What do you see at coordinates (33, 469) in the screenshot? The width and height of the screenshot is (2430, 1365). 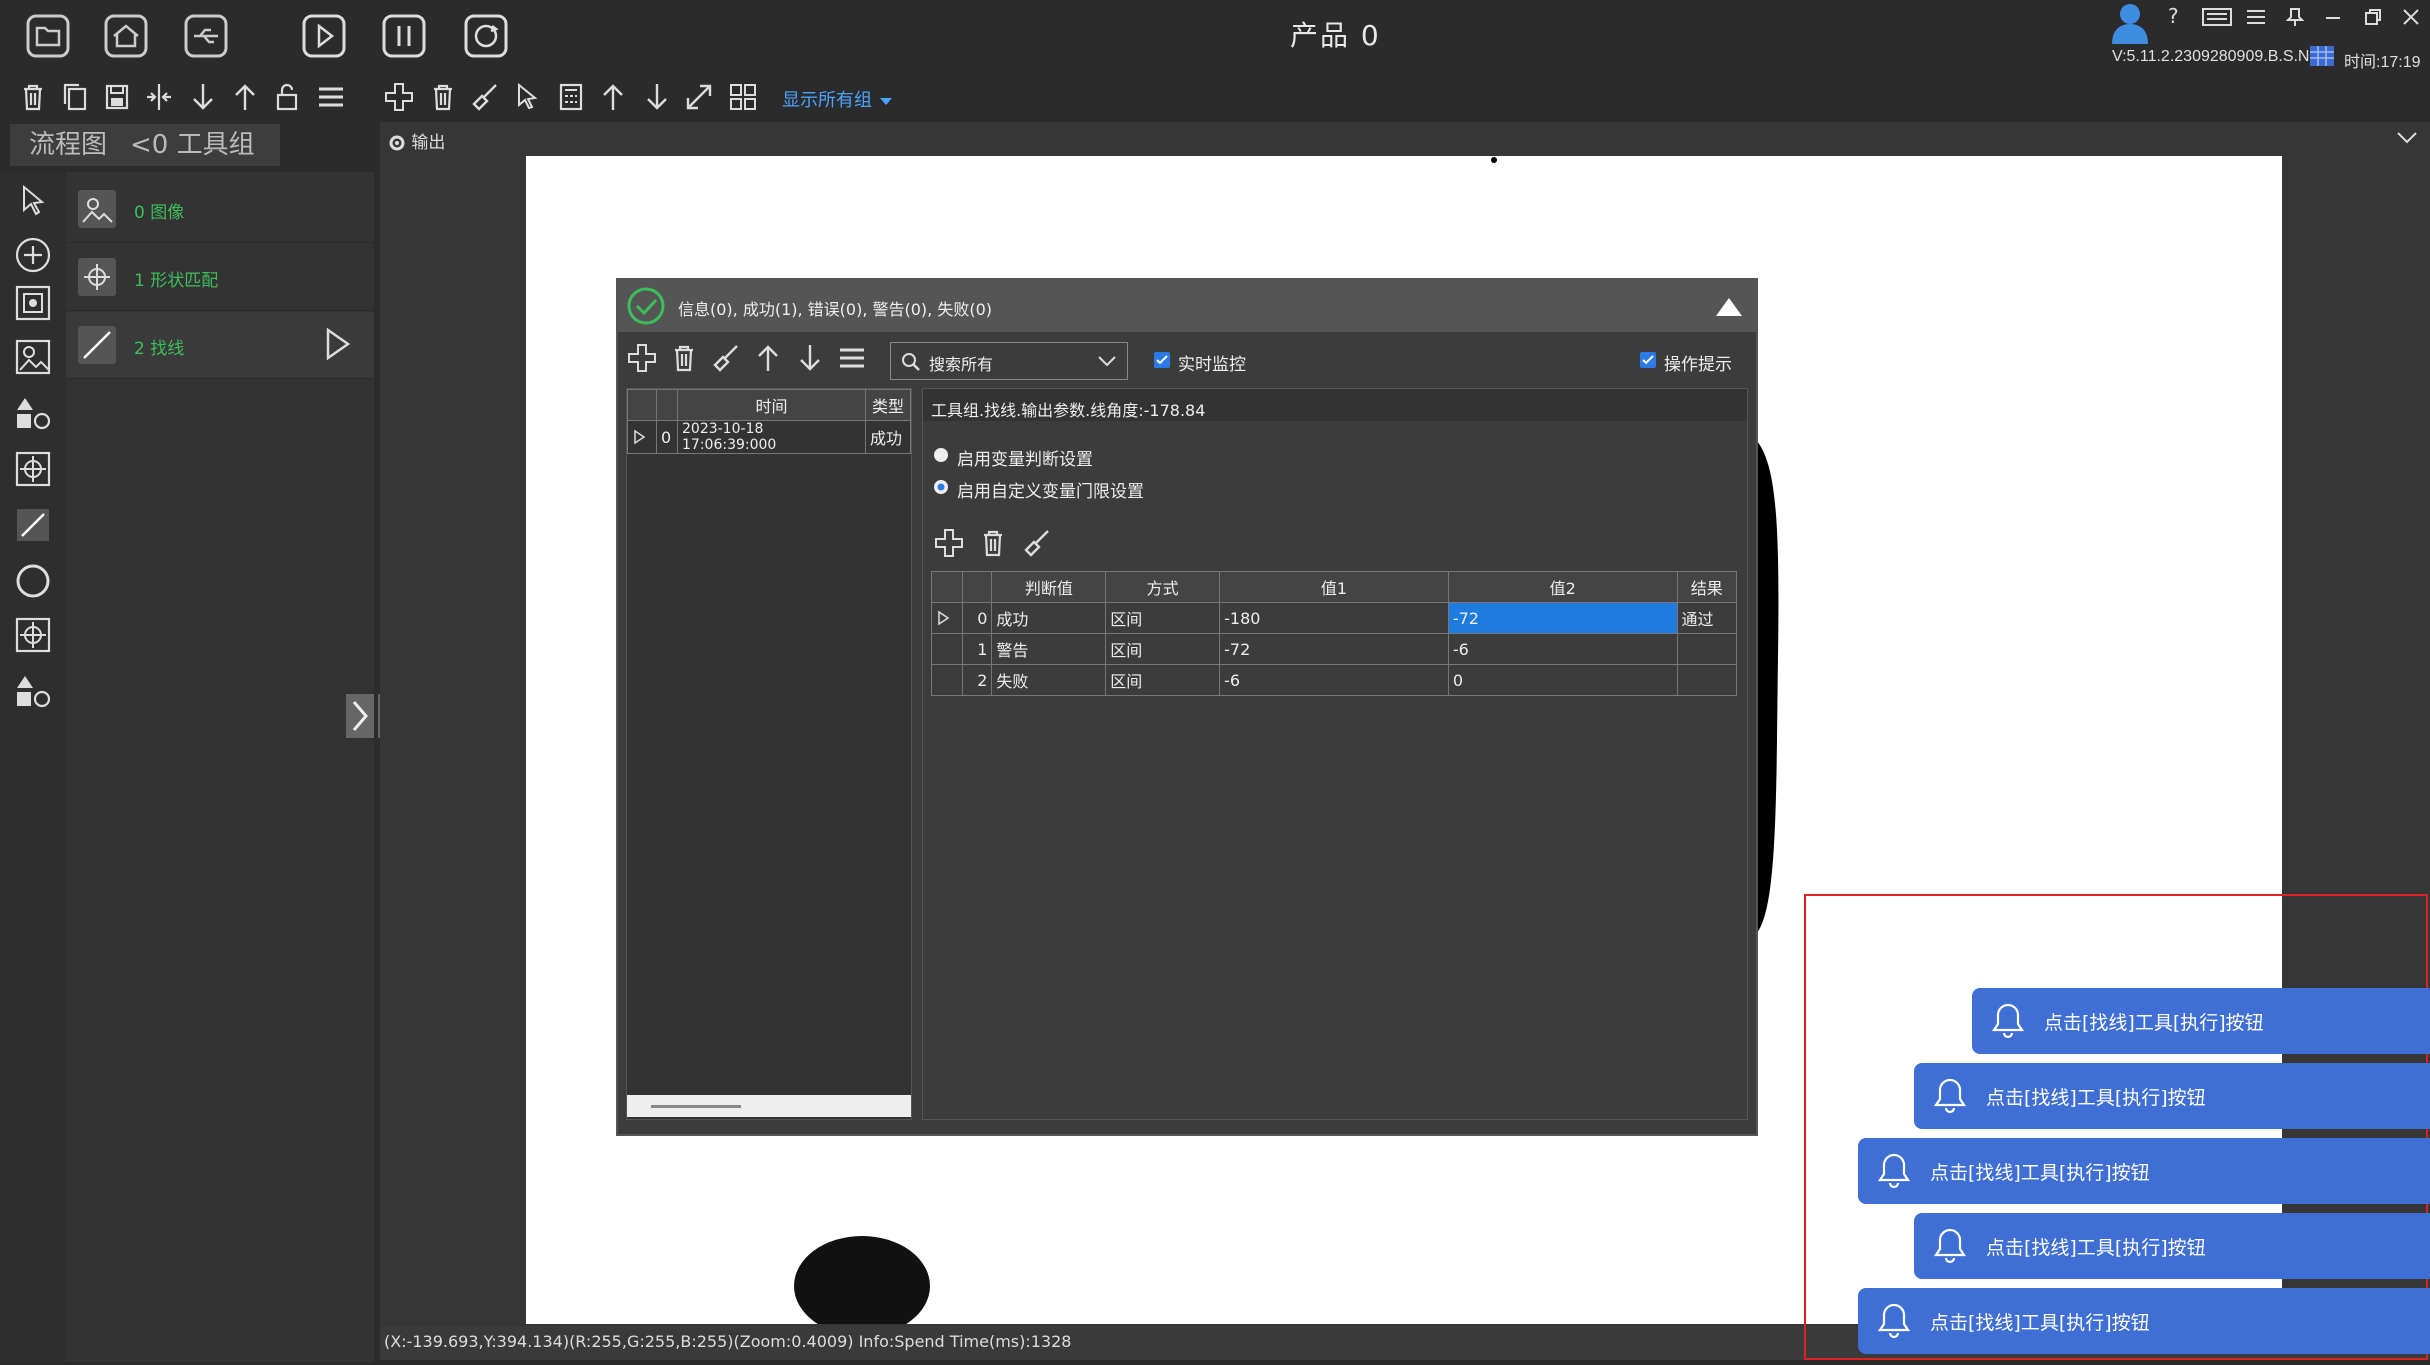 I see `match-target-icon` at bounding box center [33, 469].